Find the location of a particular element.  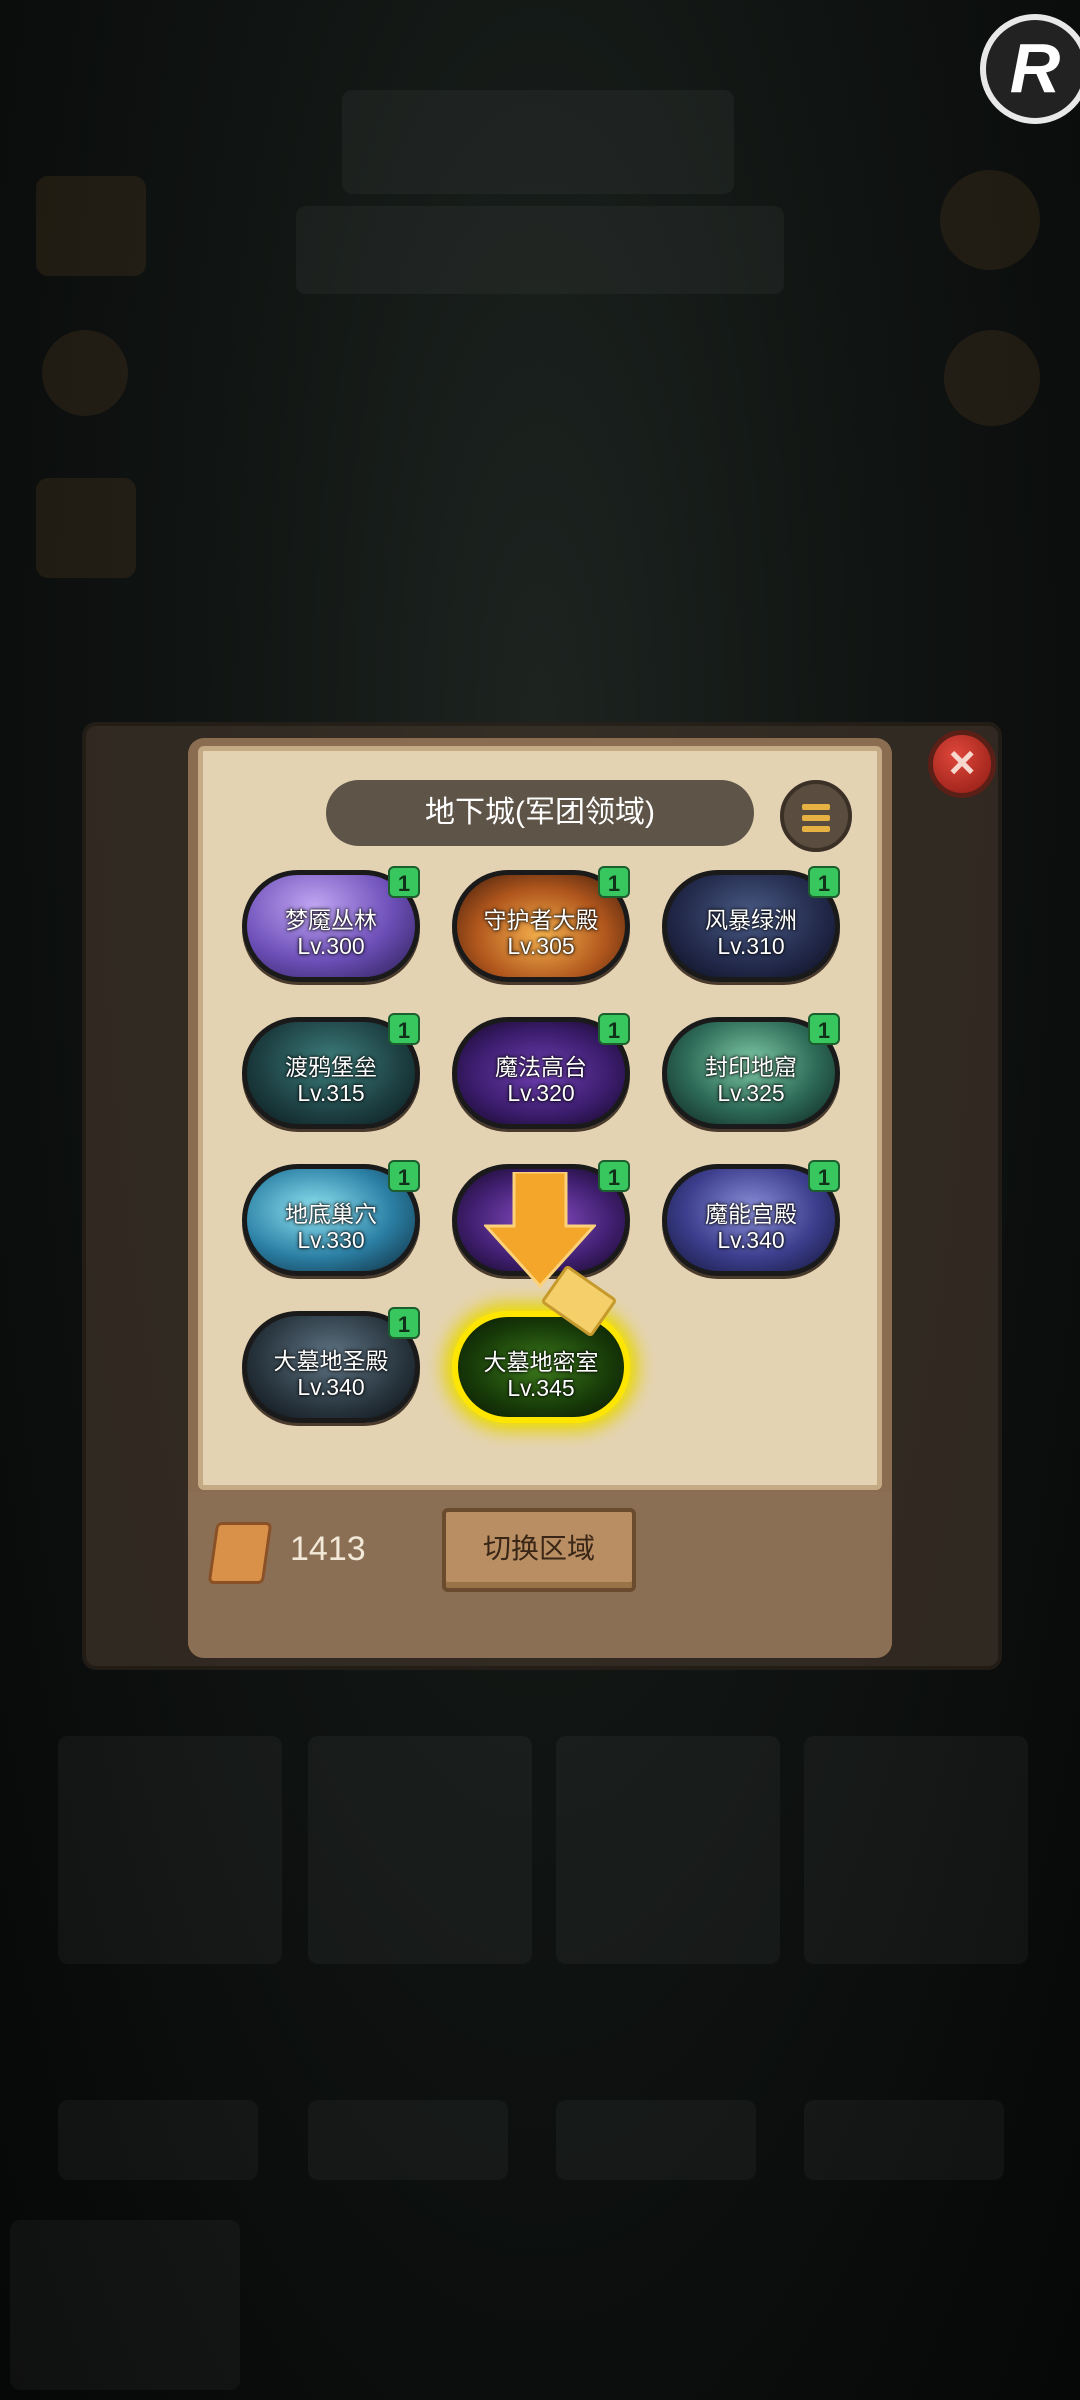

ticket-count: 1413 is located at coordinates (328, 1549).